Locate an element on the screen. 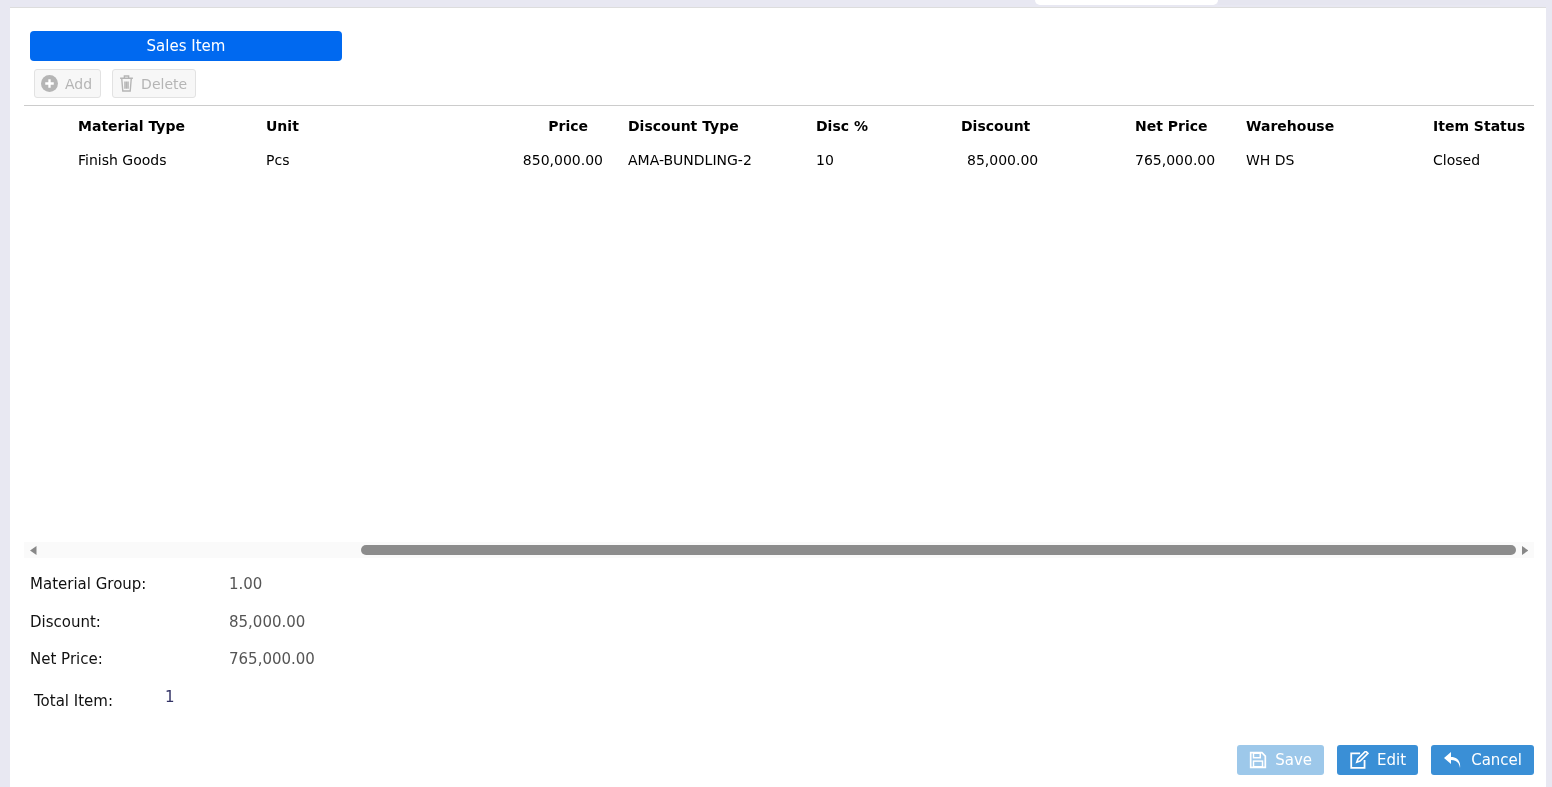  section-button: Sales Item is located at coordinates (186, 46).